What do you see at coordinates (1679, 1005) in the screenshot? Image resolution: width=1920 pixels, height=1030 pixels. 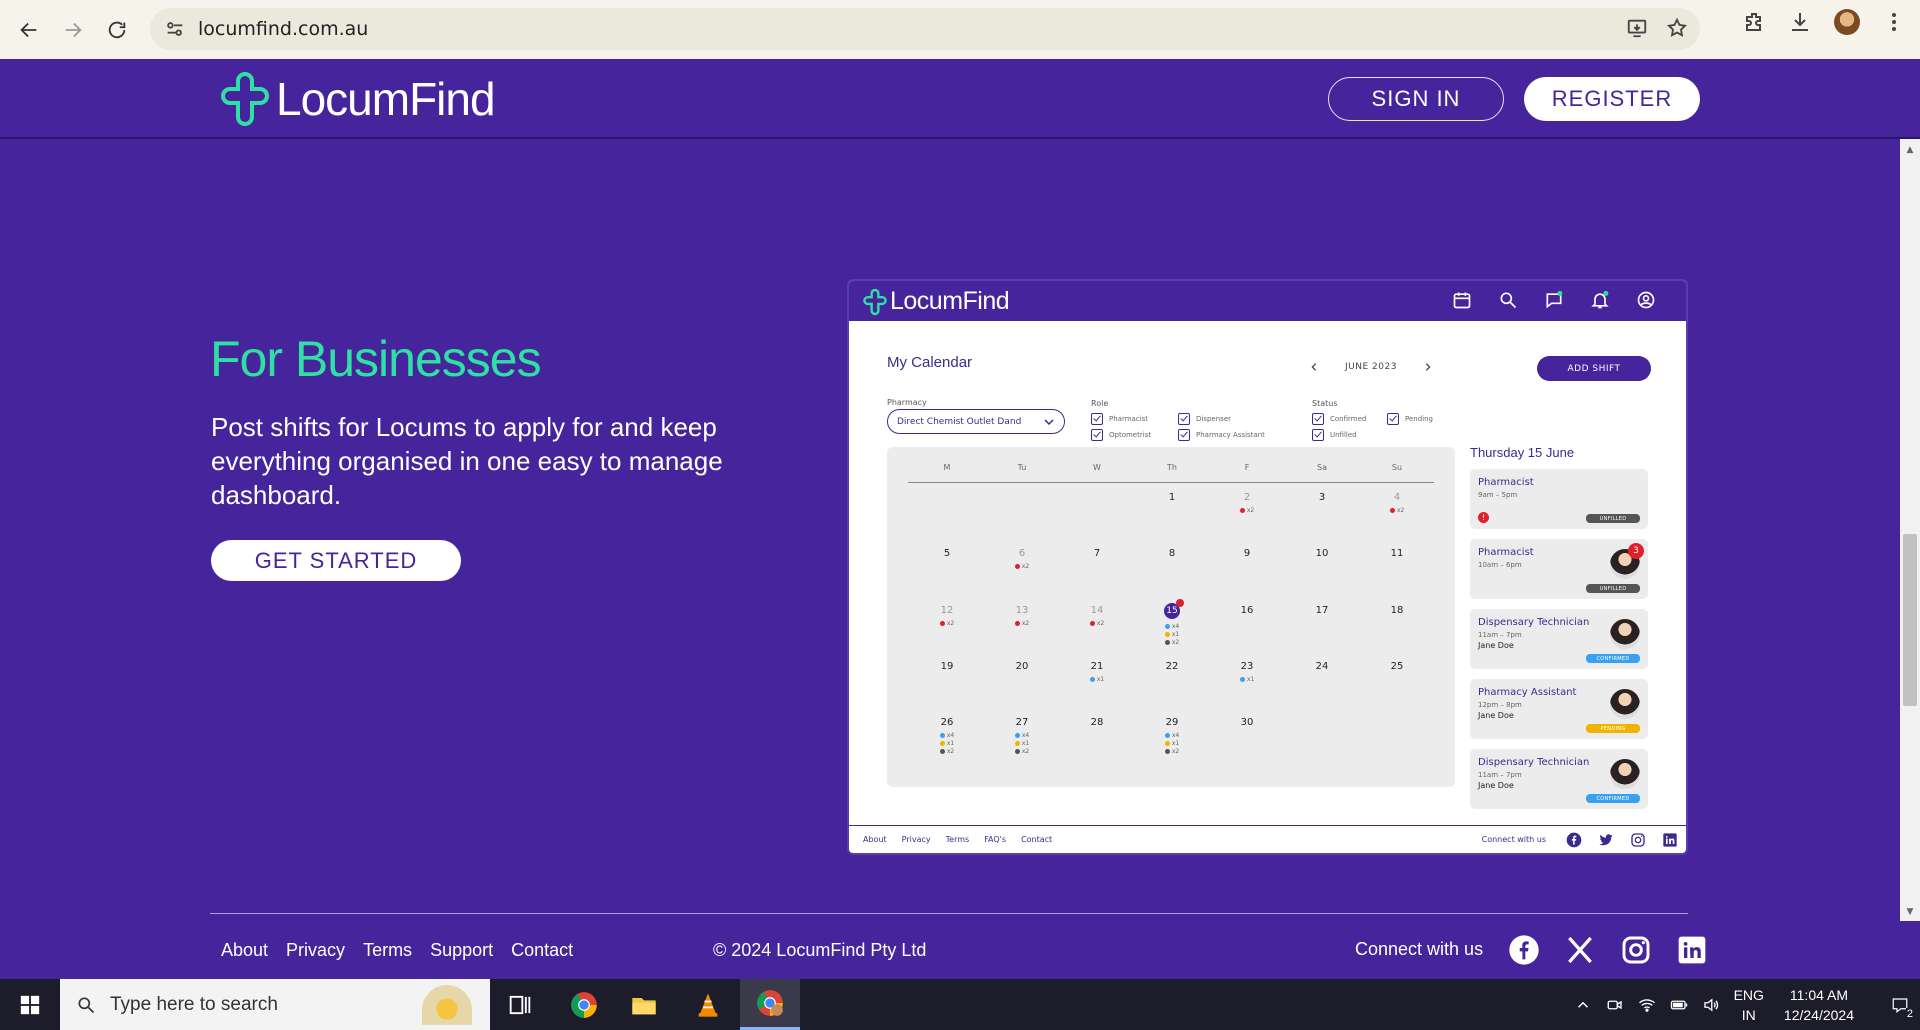 I see `battery-icon` at bounding box center [1679, 1005].